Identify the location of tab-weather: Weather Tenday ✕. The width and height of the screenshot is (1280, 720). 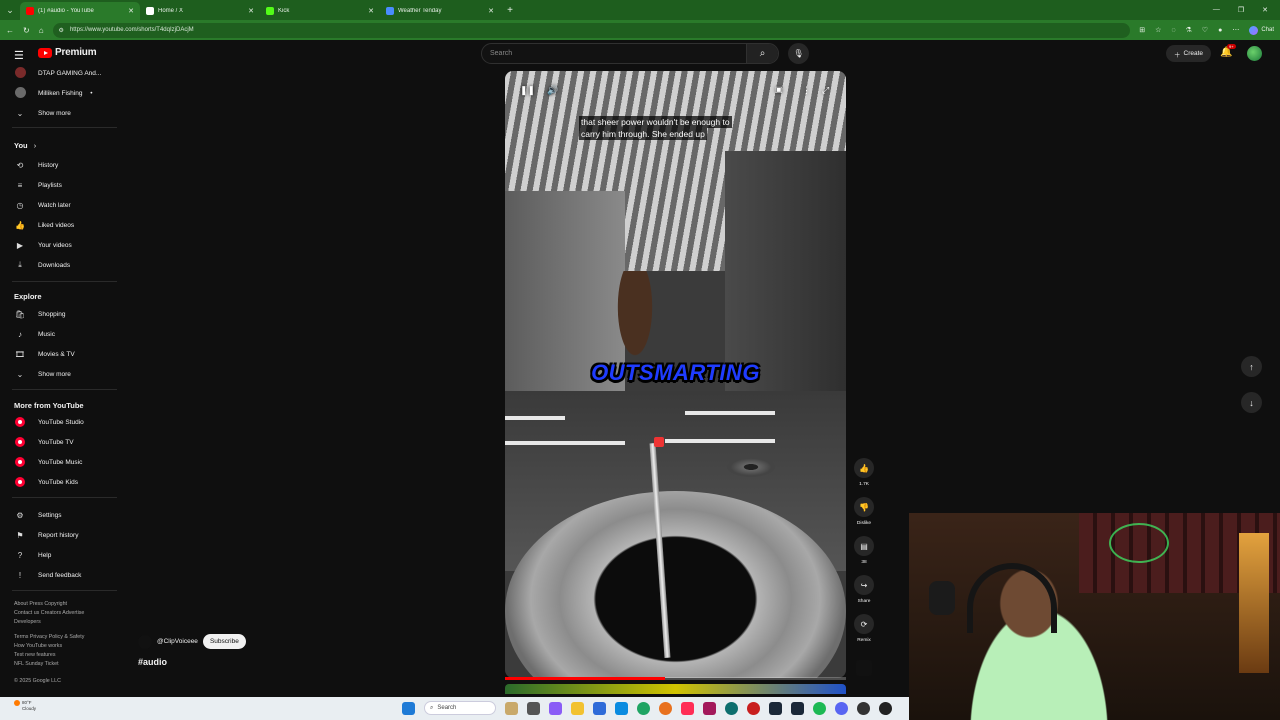
(440, 11).